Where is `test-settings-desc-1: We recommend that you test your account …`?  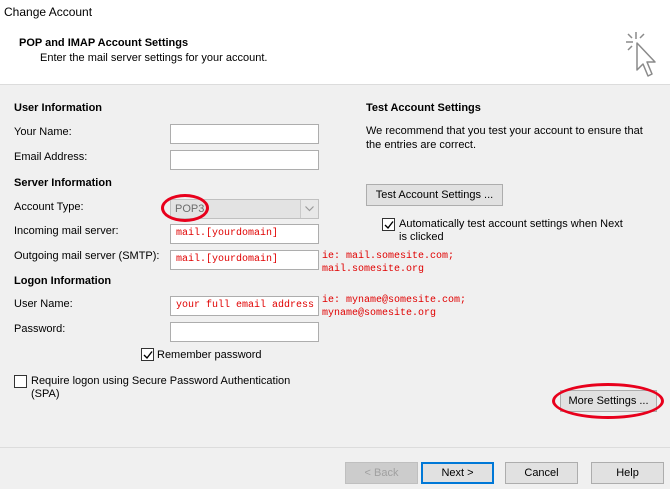 test-settings-desc-1: We recommend that you test your account … is located at coordinates (504, 131).